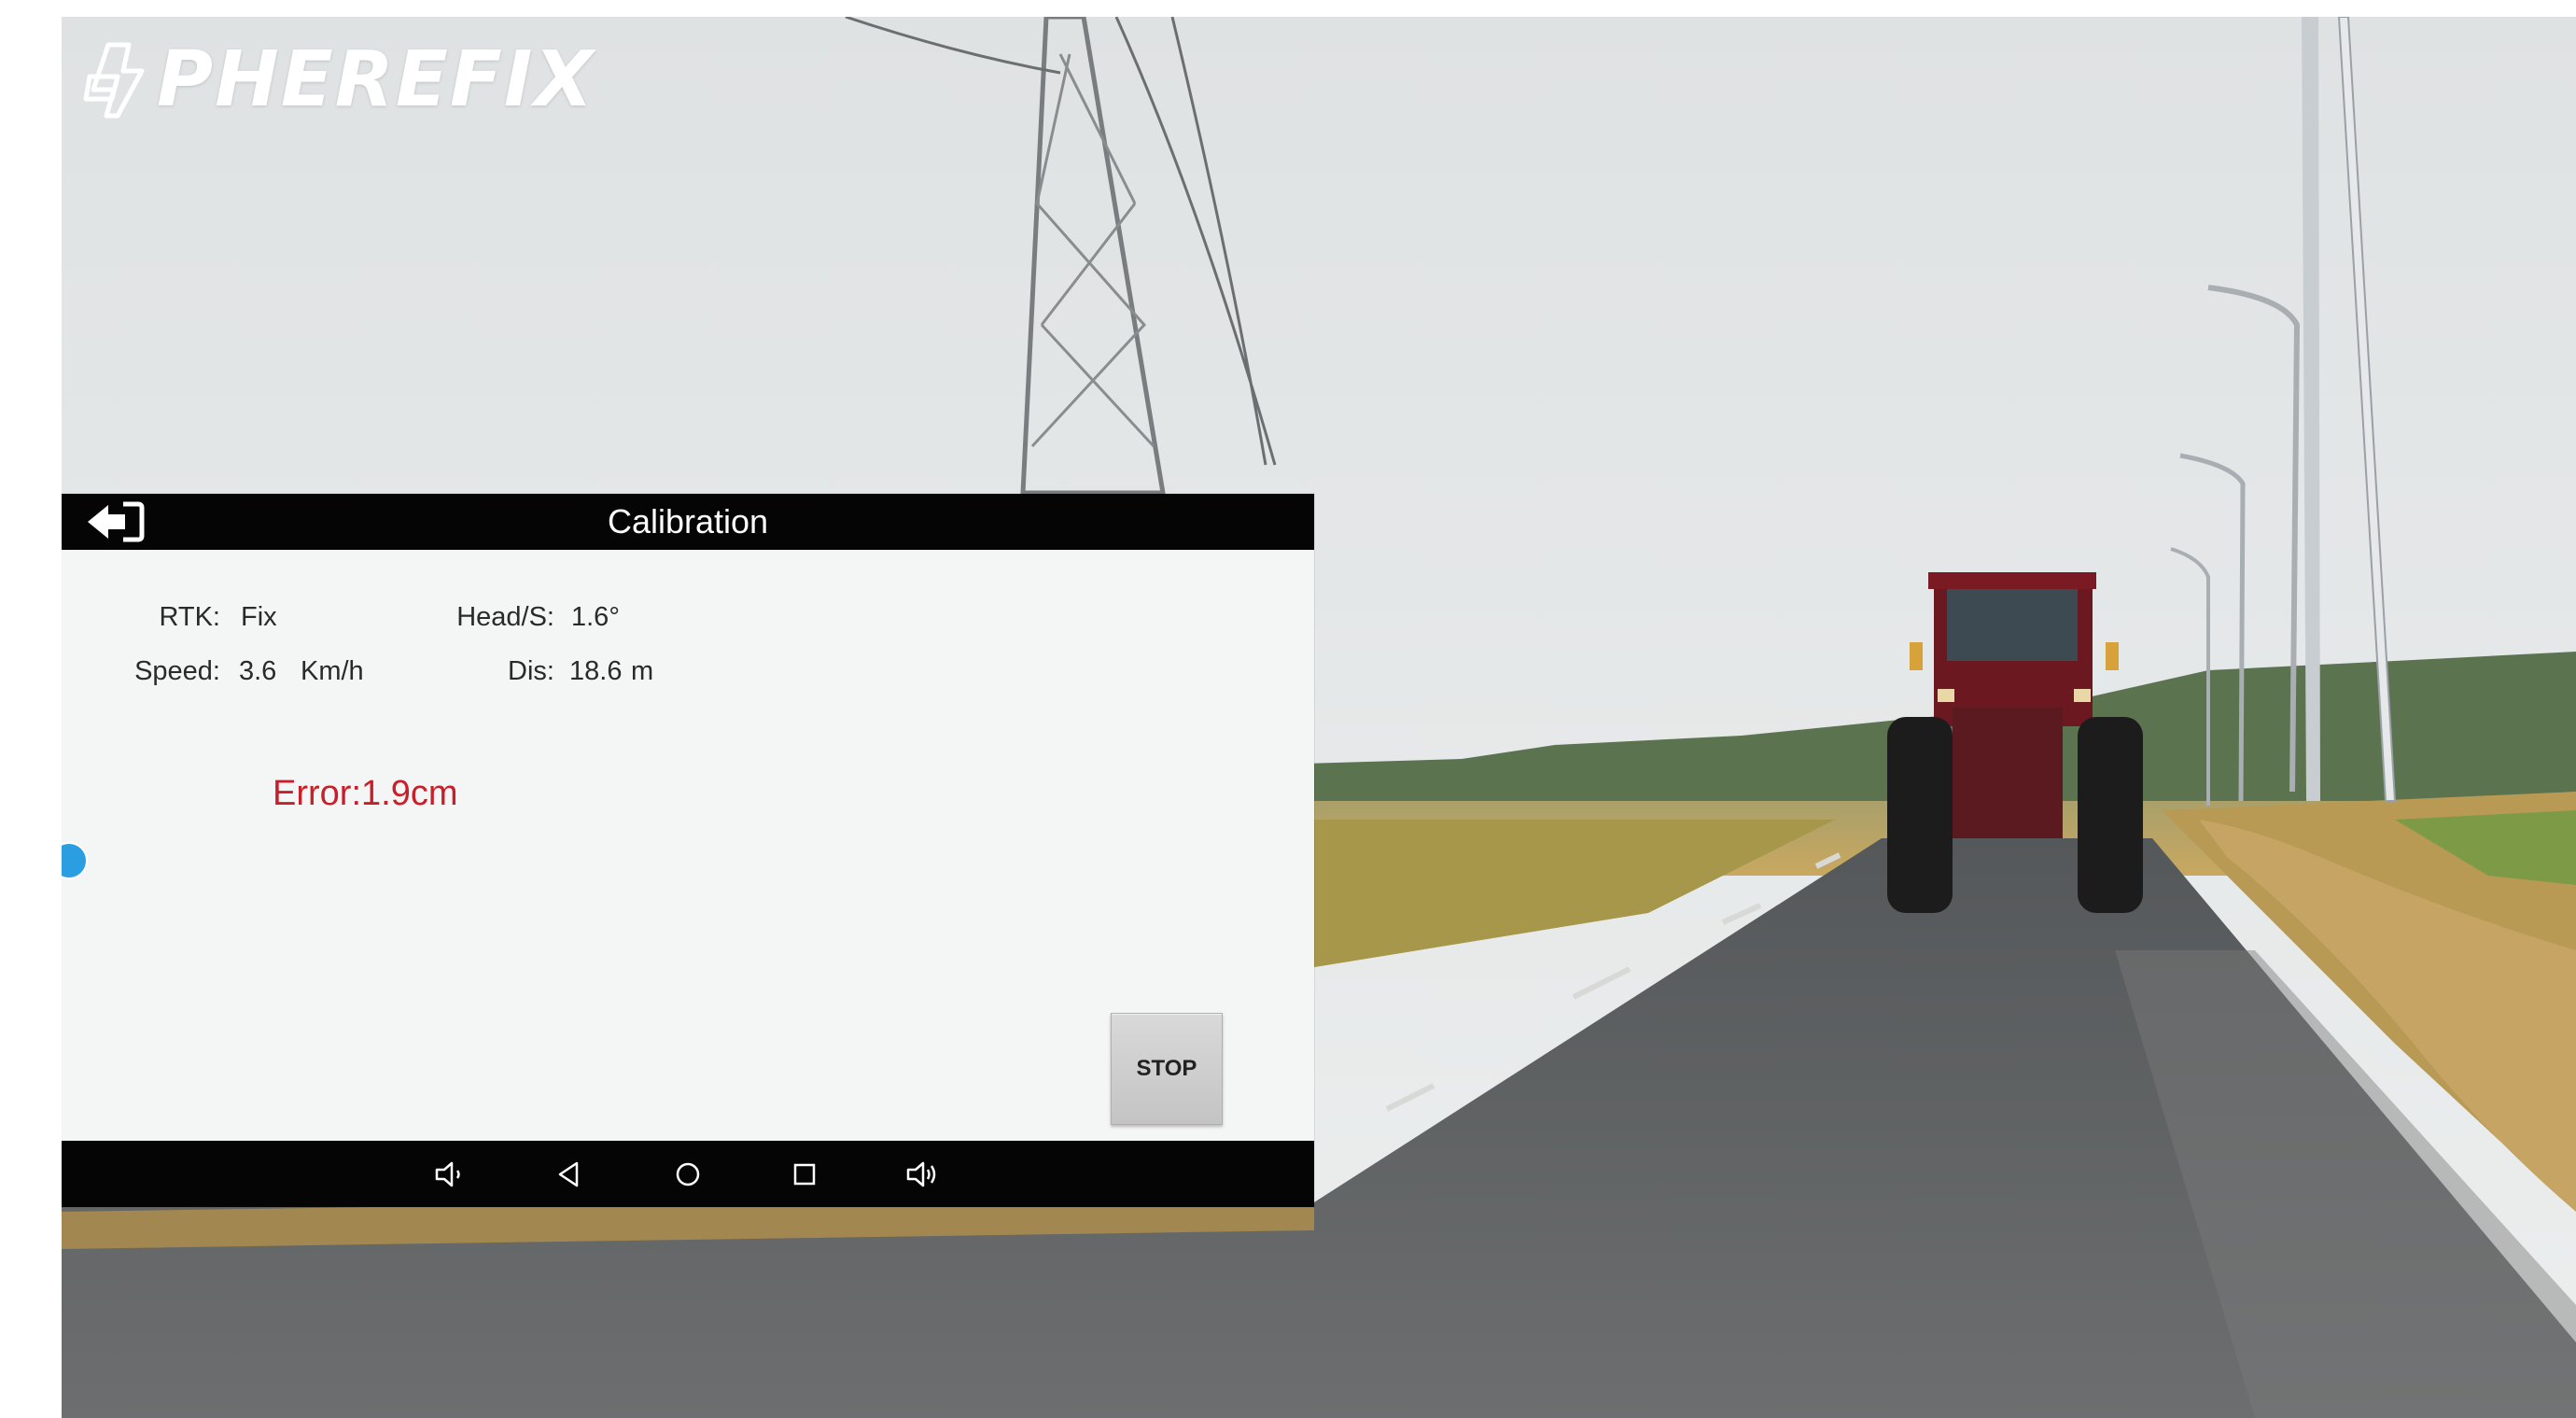 The width and height of the screenshot is (2576, 1418). I want to click on head-label: Head/S:, so click(505, 617).